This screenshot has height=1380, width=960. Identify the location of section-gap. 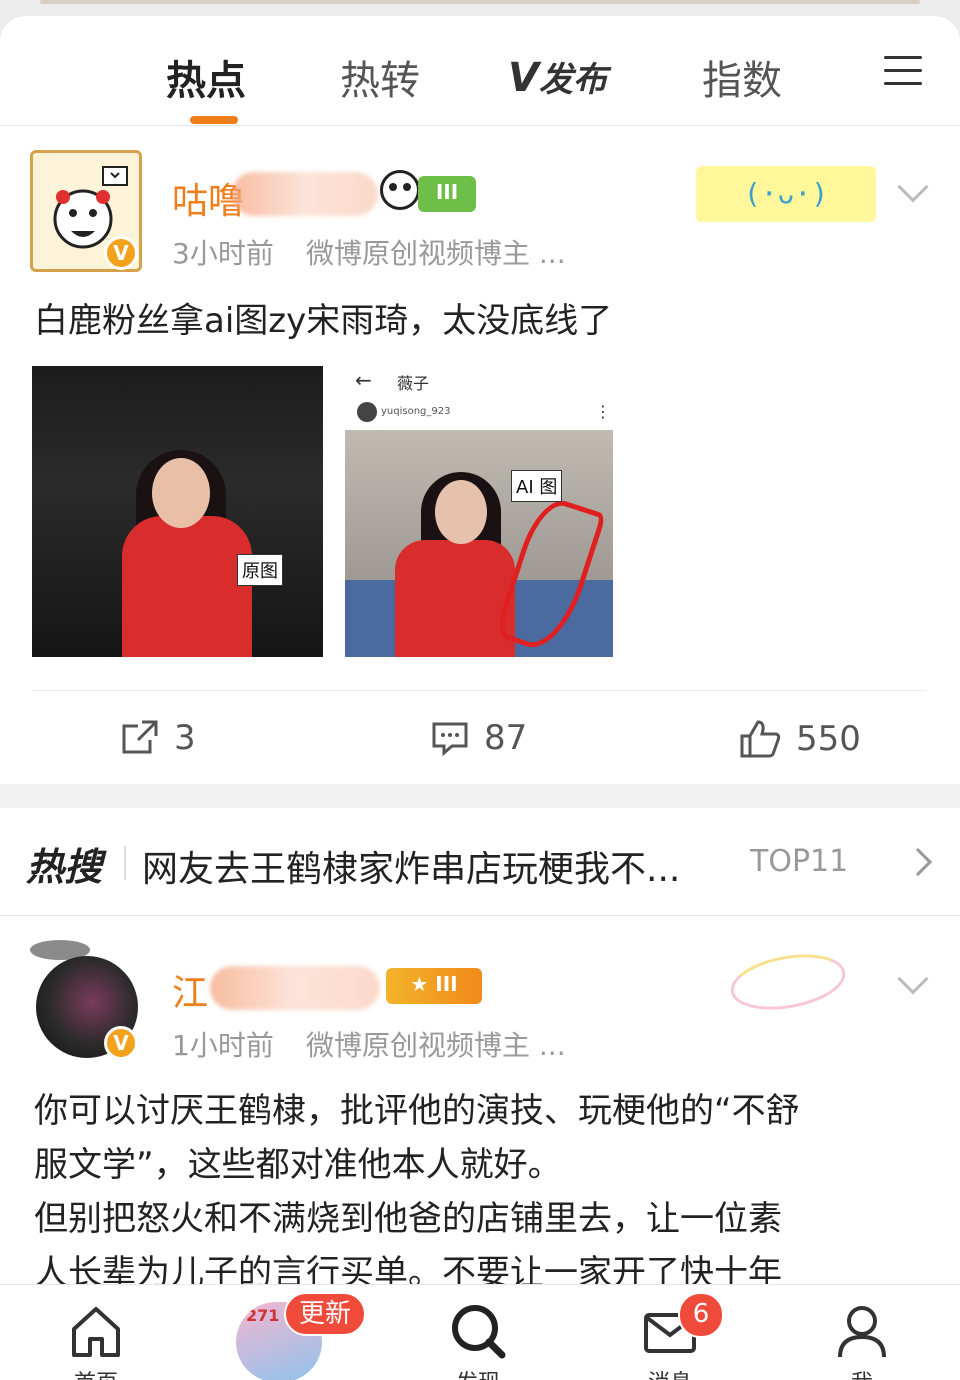
(480, 796).